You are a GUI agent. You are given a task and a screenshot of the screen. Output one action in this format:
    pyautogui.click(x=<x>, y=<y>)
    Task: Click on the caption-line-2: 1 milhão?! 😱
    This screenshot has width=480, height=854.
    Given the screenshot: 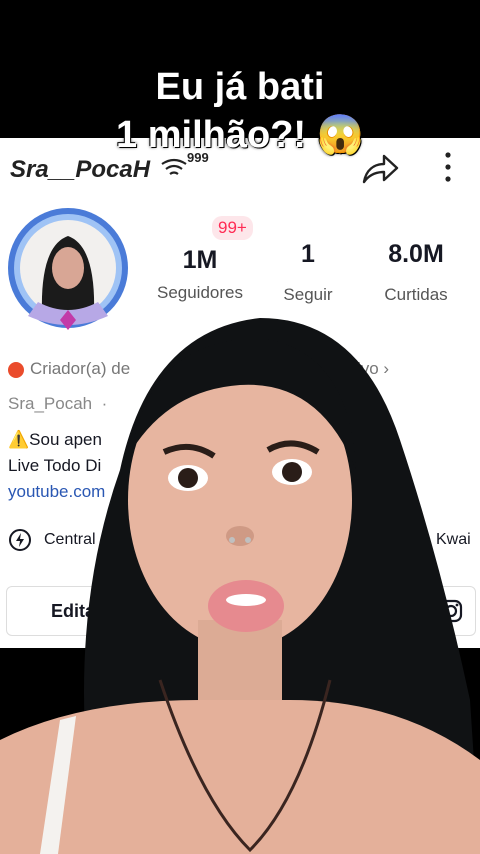 What is the action you would take?
    pyautogui.click(x=240, y=135)
    